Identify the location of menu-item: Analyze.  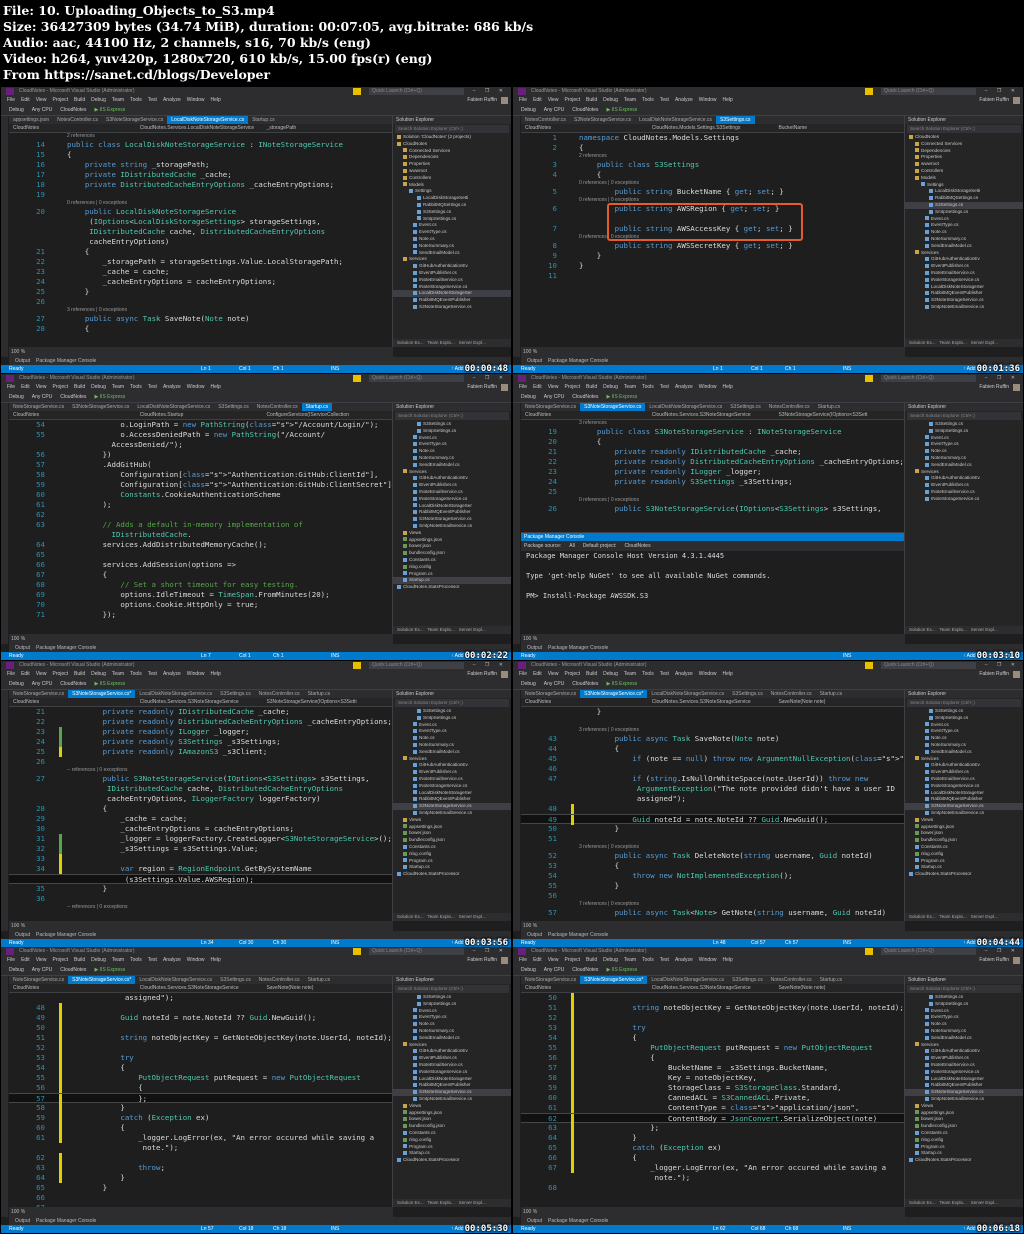
(172, 960).